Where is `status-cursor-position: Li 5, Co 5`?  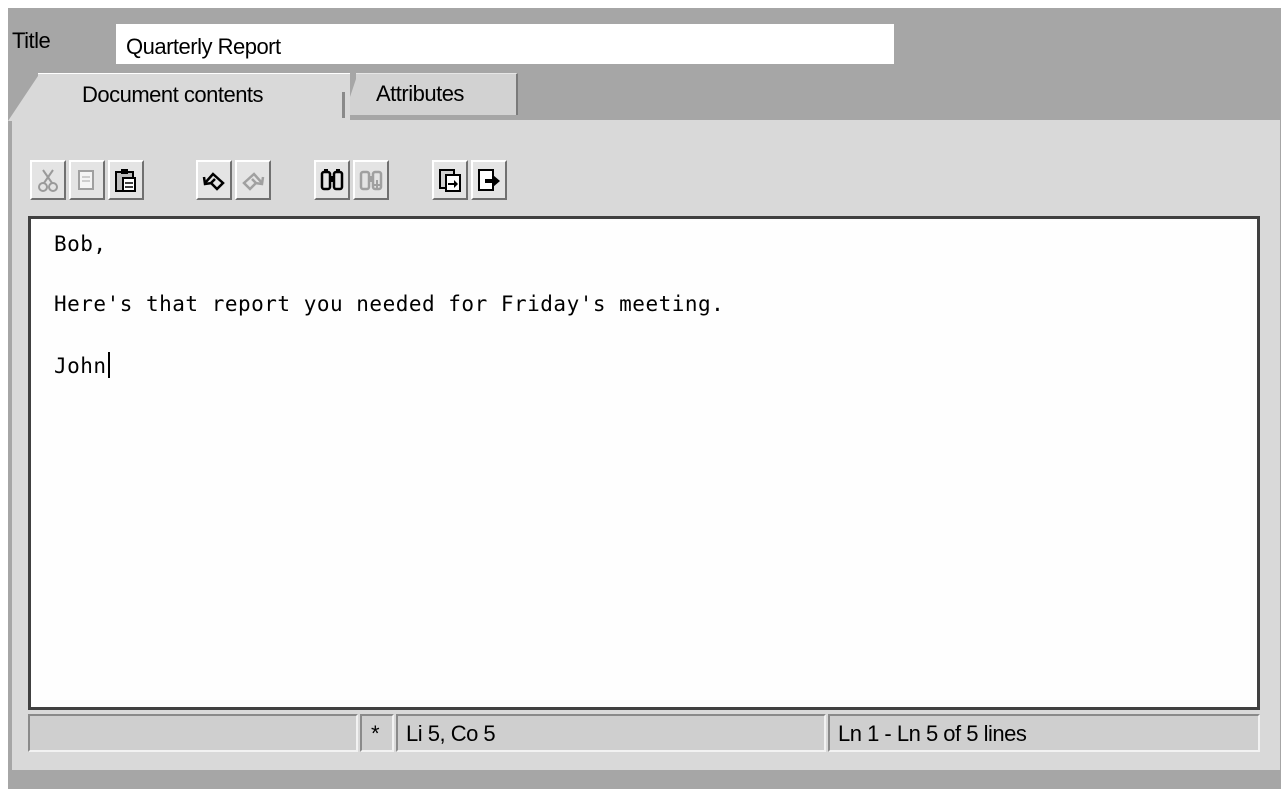 status-cursor-position: Li 5, Co 5 is located at coordinates (611, 733).